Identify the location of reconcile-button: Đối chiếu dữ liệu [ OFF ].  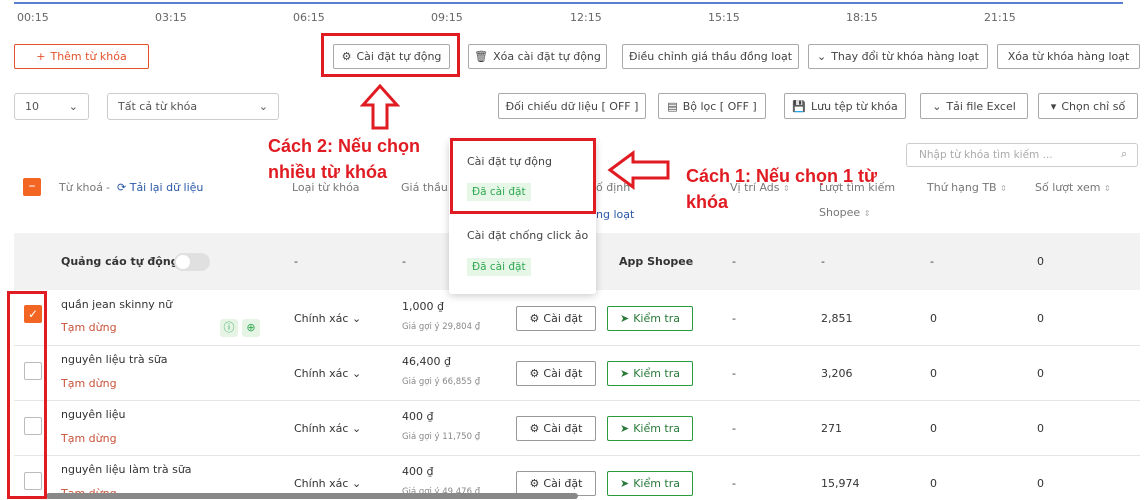
(572, 106).